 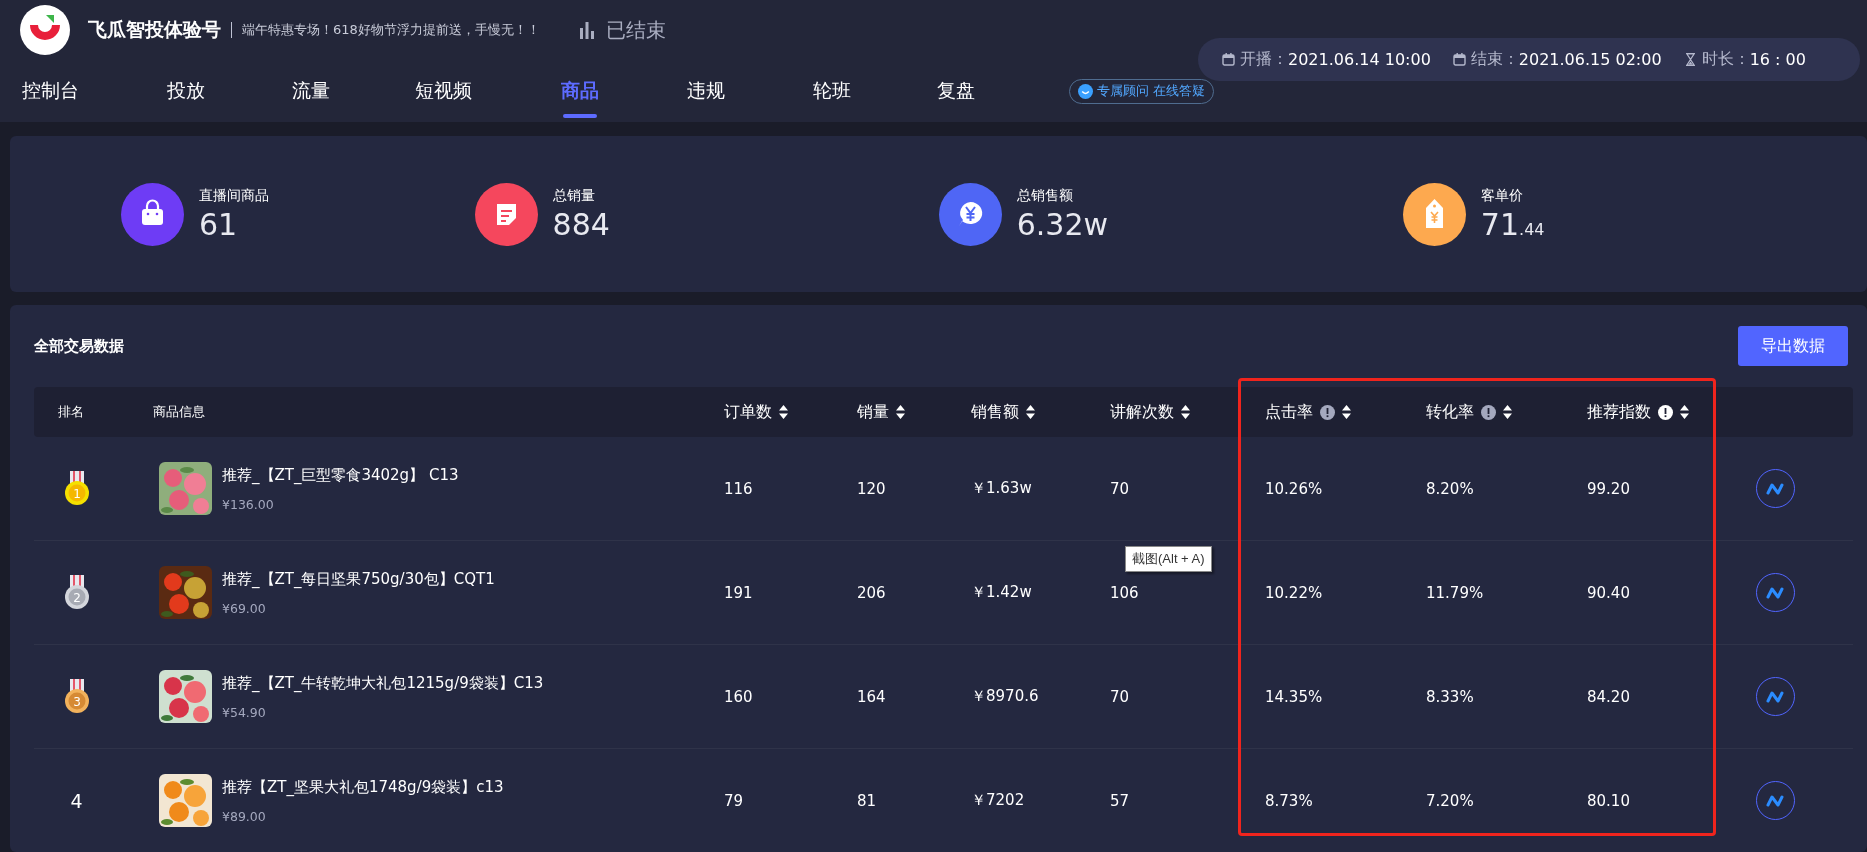 What do you see at coordinates (1450, 412) in the screenshot?
I see `column-header: 转化率` at bounding box center [1450, 412].